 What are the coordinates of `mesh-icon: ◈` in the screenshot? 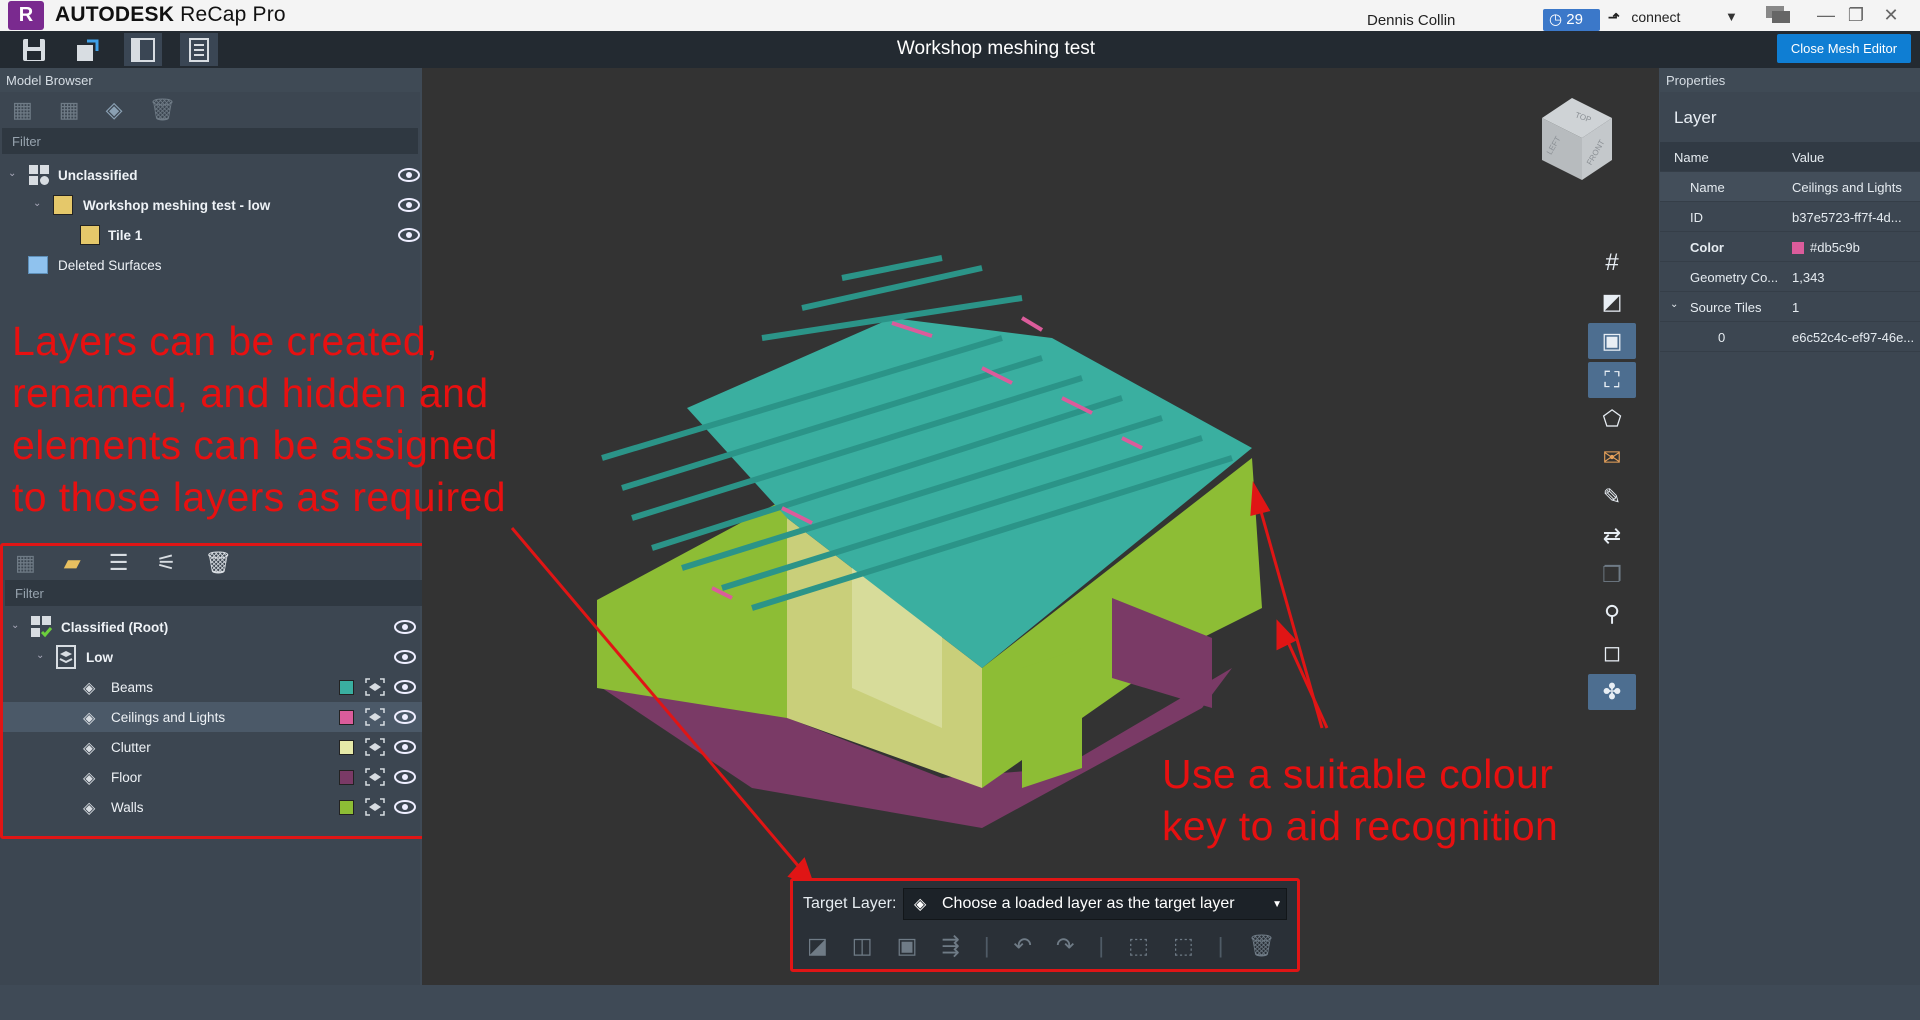 It's located at (114, 110).